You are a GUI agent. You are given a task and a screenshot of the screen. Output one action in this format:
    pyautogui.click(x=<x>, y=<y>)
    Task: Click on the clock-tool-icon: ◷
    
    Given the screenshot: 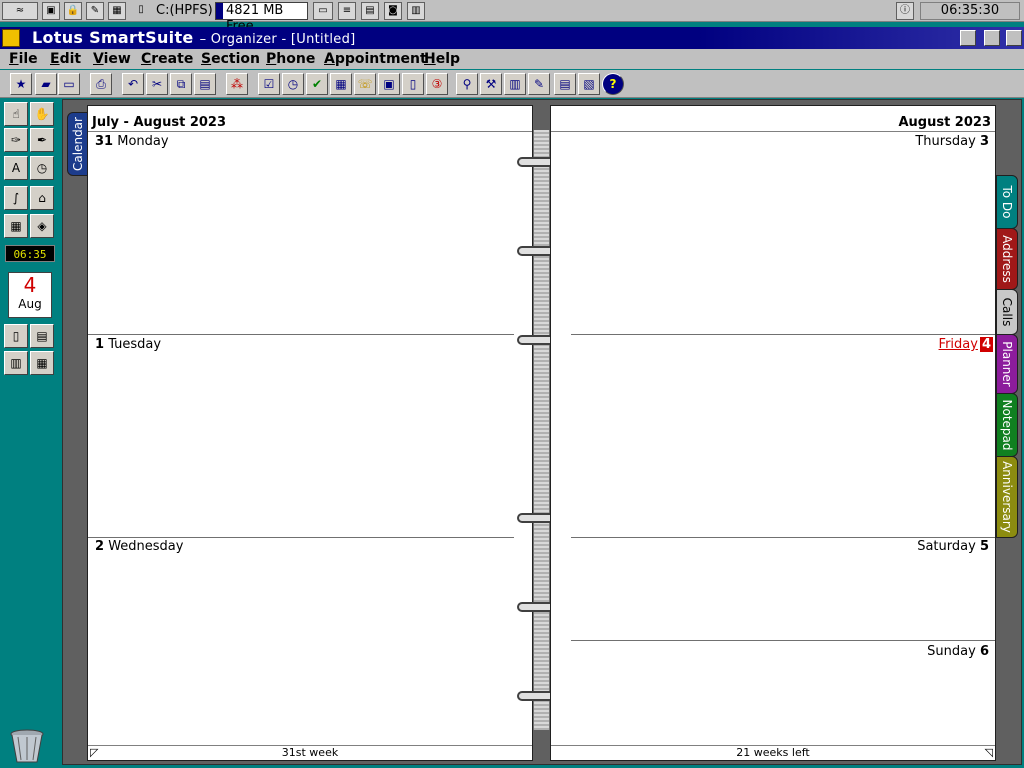 What is the action you would take?
    pyautogui.click(x=42, y=168)
    